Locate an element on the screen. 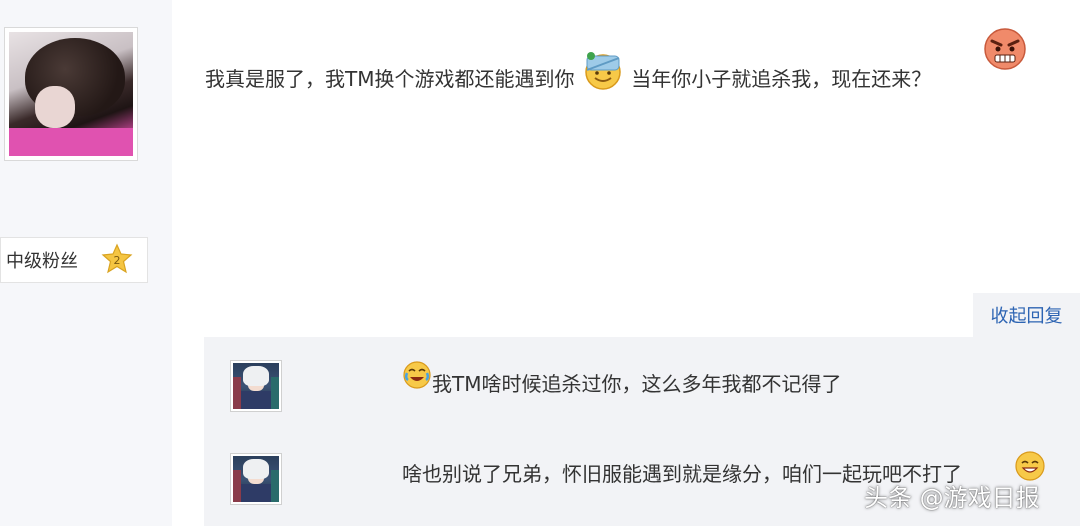 The image size is (1080, 526). collapse-replies-link: 收起回复 is located at coordinates (1027, 315).